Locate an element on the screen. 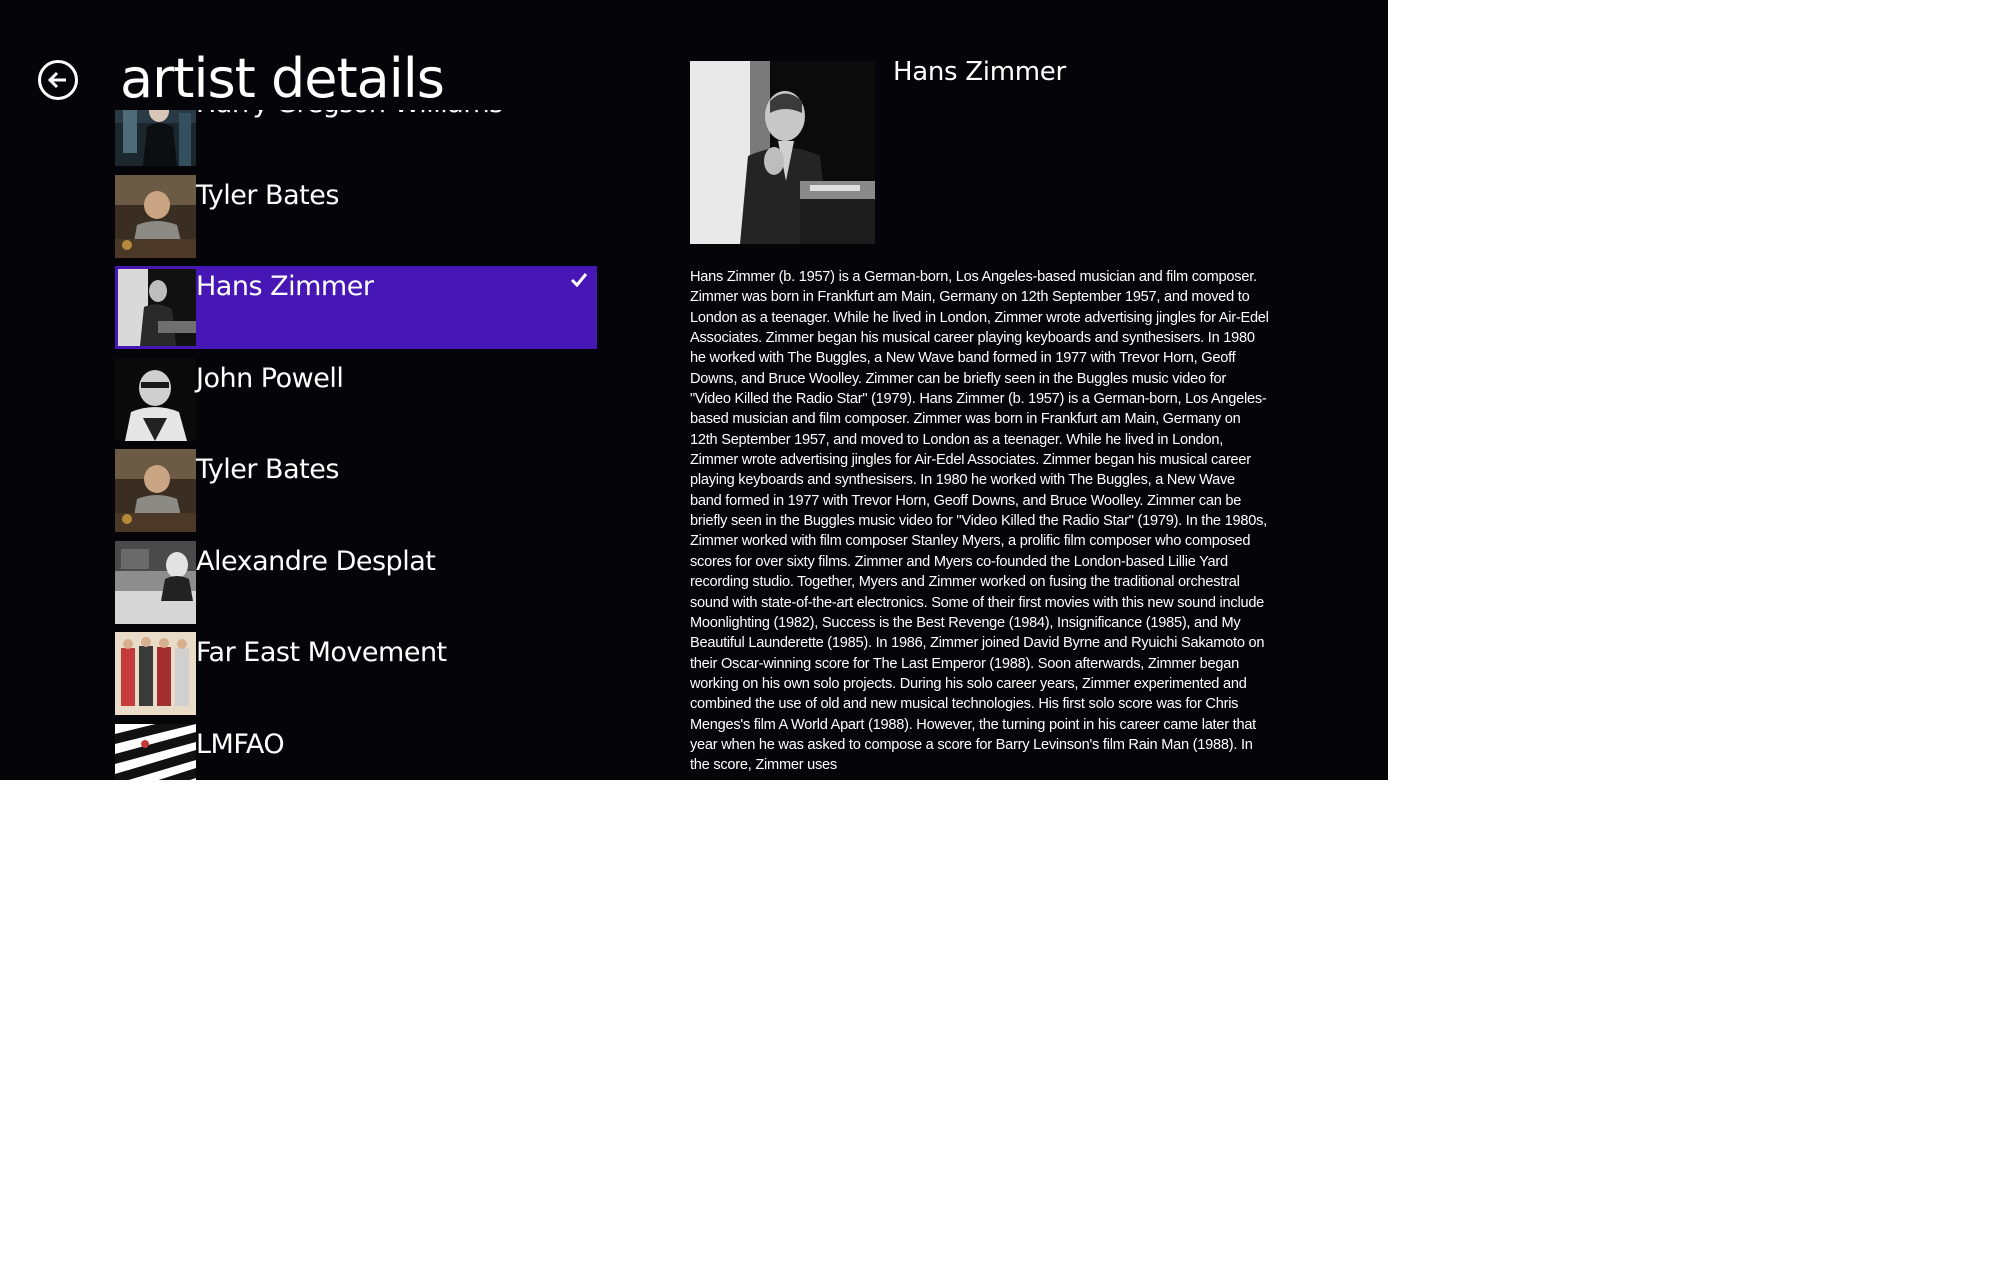 The width and height of the screenshot is (2000, 1280). back-arrow-icon is located at coordinates (56, 80).